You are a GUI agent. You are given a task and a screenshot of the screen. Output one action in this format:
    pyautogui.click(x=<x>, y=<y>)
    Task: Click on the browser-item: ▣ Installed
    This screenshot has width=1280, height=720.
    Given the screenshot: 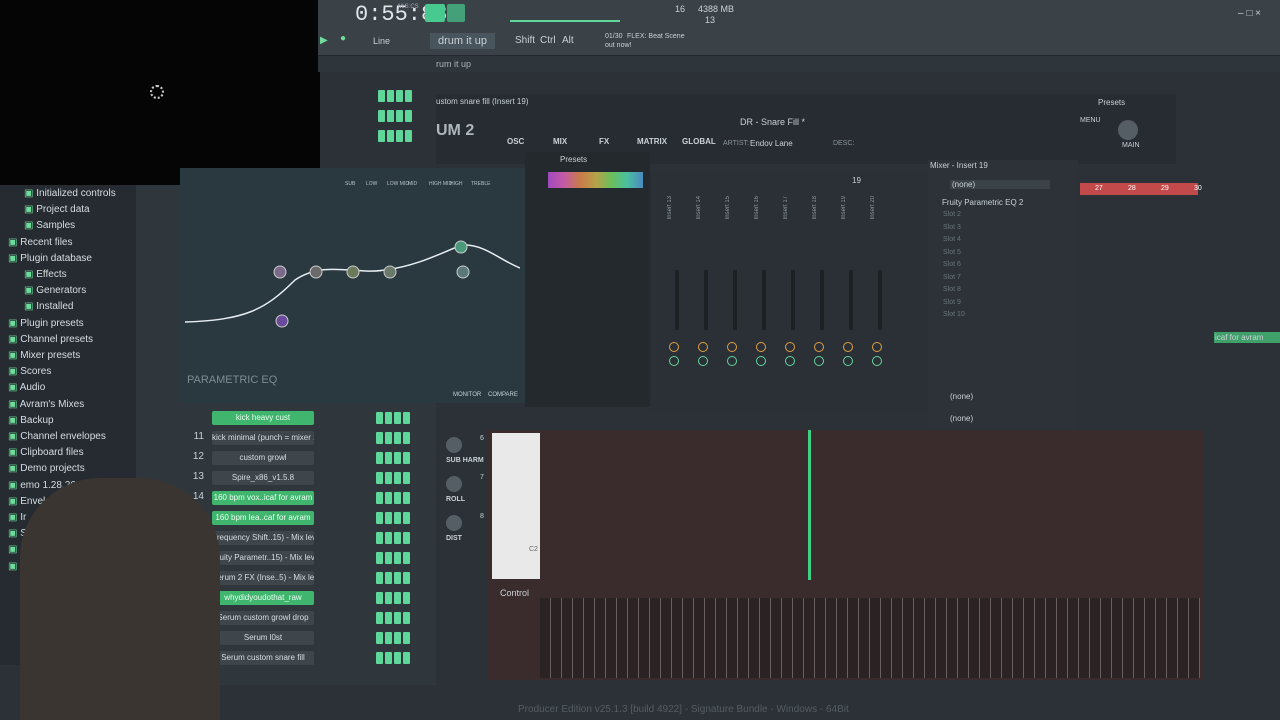 What is the action you would take?
    pyautogui.click(x=48, y=306)
    